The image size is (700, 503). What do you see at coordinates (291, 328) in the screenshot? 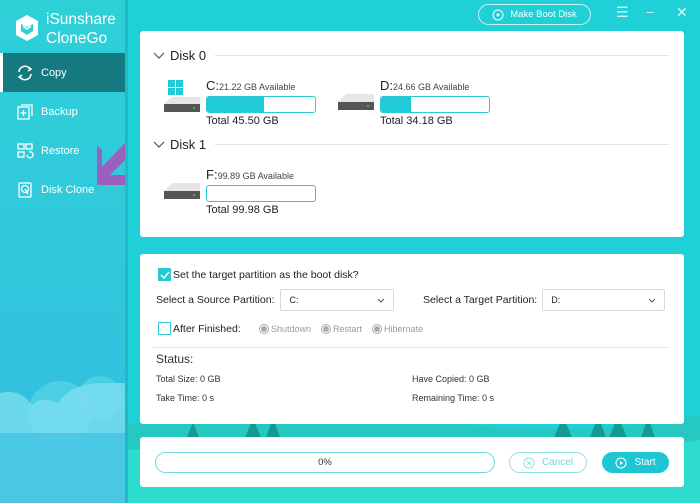
I see `radio-label: Shutdown` at bounding box center [291, 328].